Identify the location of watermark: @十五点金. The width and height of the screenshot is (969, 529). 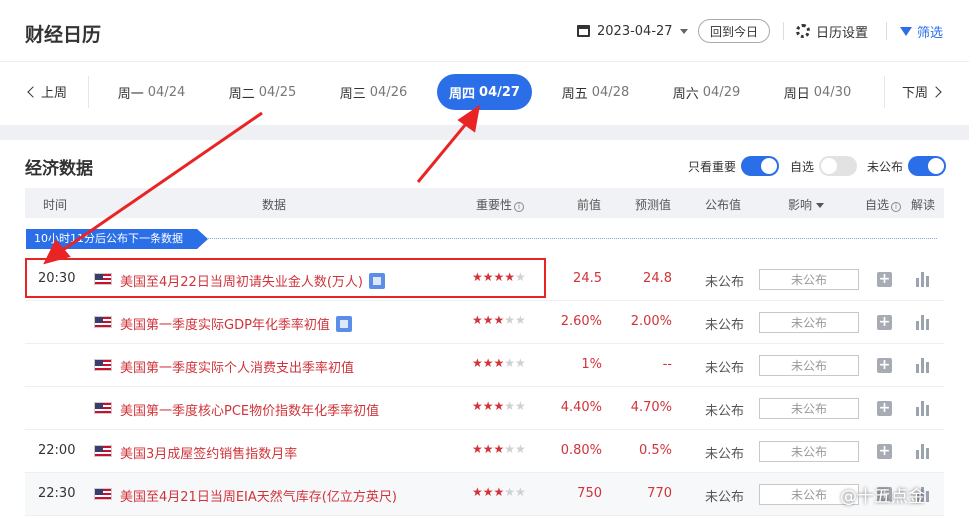
(882, 497).